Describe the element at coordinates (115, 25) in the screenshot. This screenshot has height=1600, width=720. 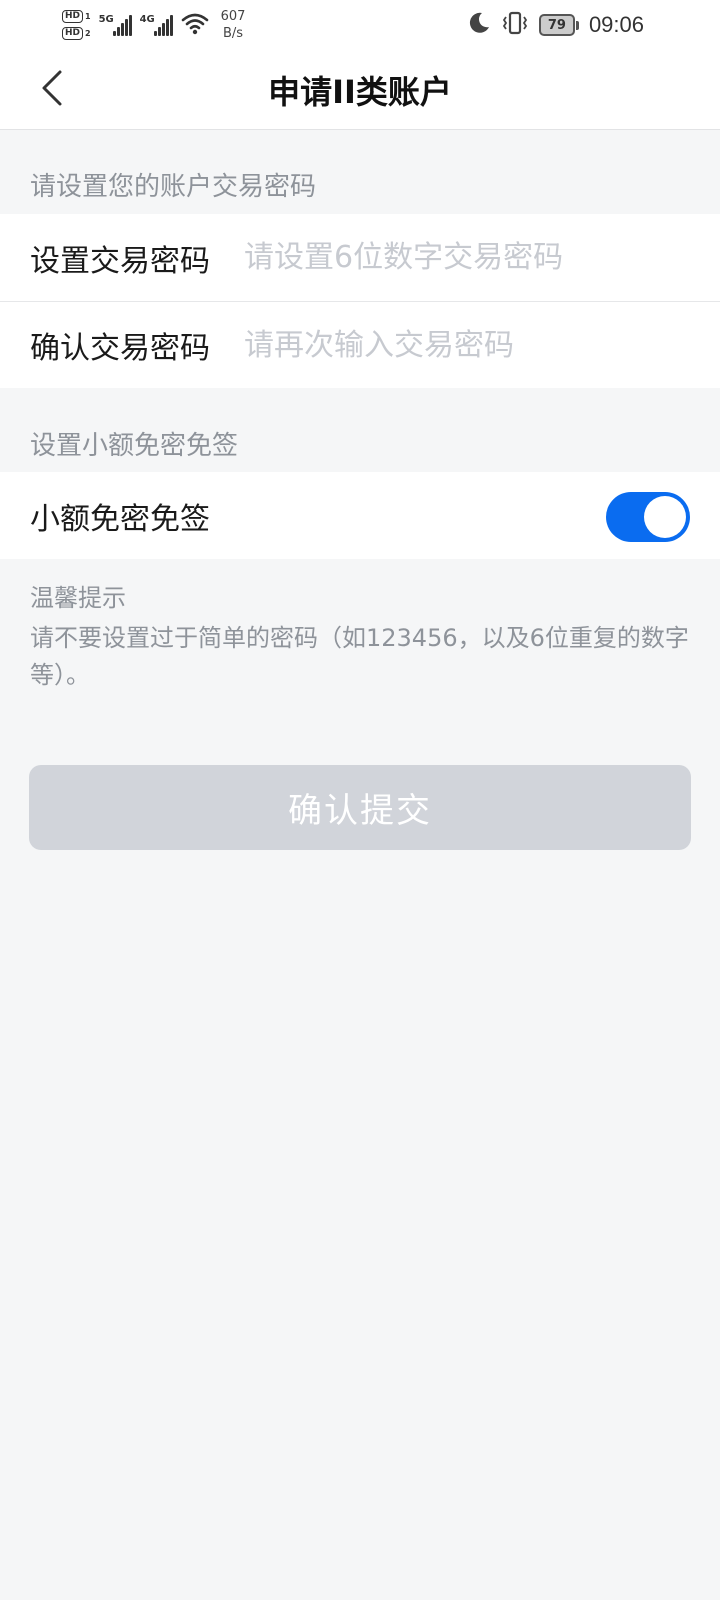
I see `signal-icon: 5G` at that location.